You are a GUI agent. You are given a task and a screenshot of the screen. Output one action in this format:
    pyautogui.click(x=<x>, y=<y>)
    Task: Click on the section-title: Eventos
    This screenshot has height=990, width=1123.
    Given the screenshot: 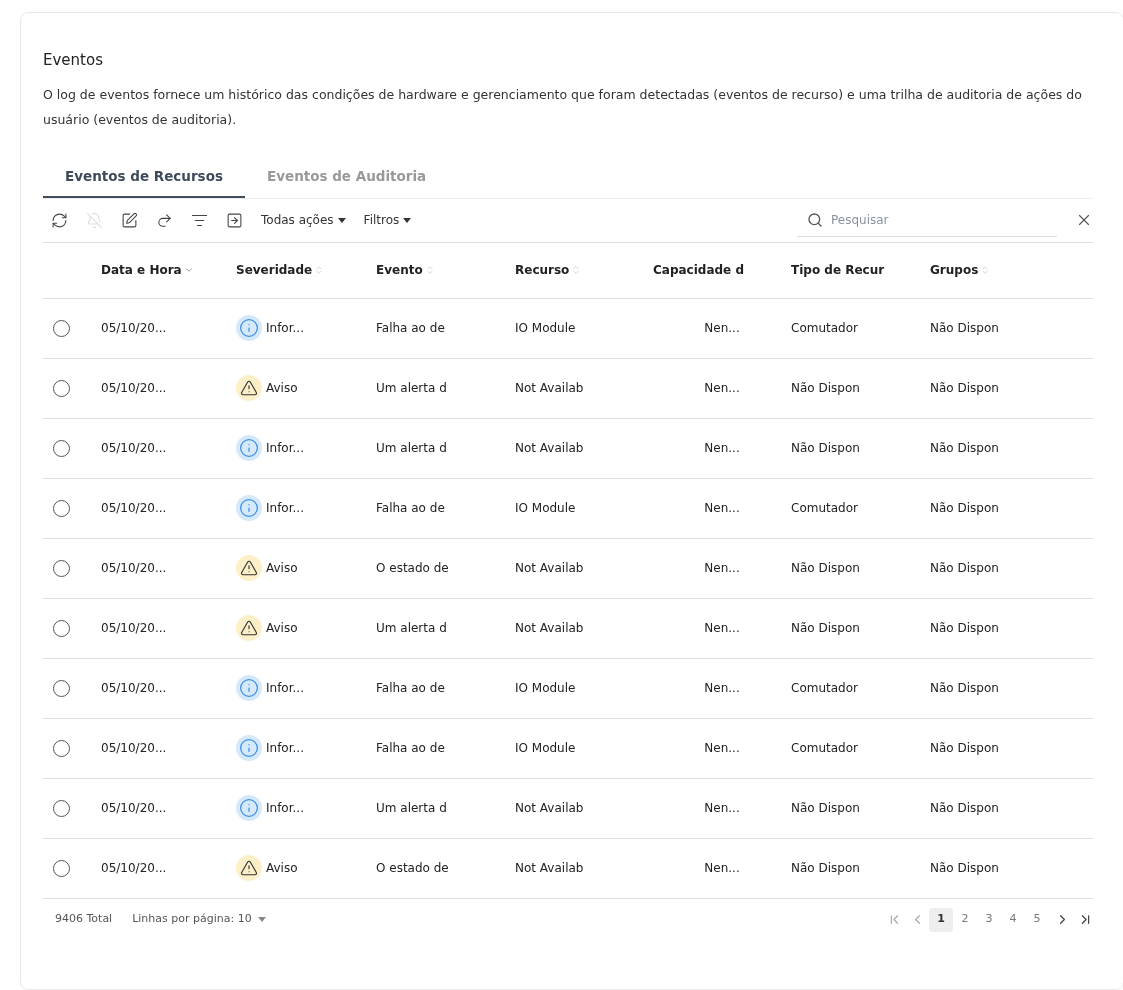 What is the action you would take?
    pyautogui.click(x=73, y=60)
    